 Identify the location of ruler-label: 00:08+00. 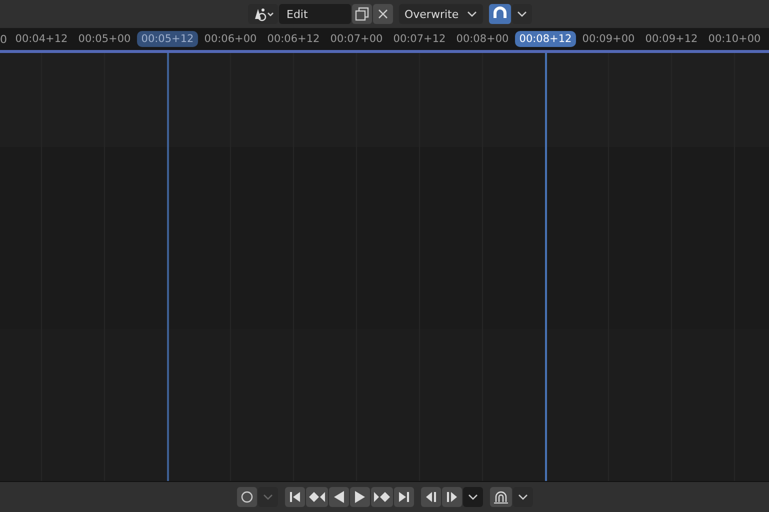
(482, 39).